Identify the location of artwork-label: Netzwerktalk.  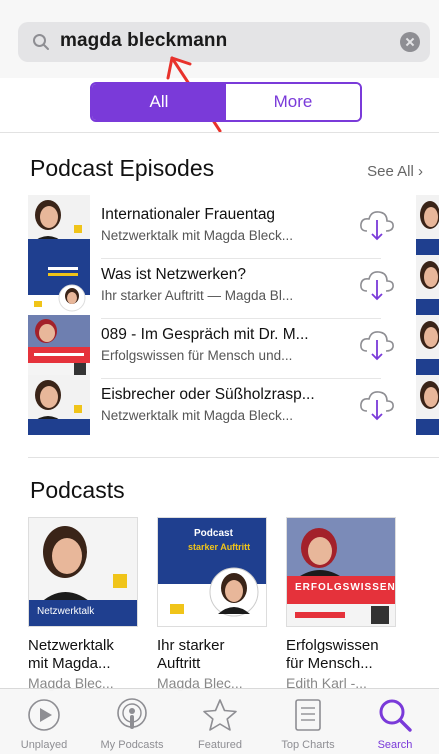
(66, 611).